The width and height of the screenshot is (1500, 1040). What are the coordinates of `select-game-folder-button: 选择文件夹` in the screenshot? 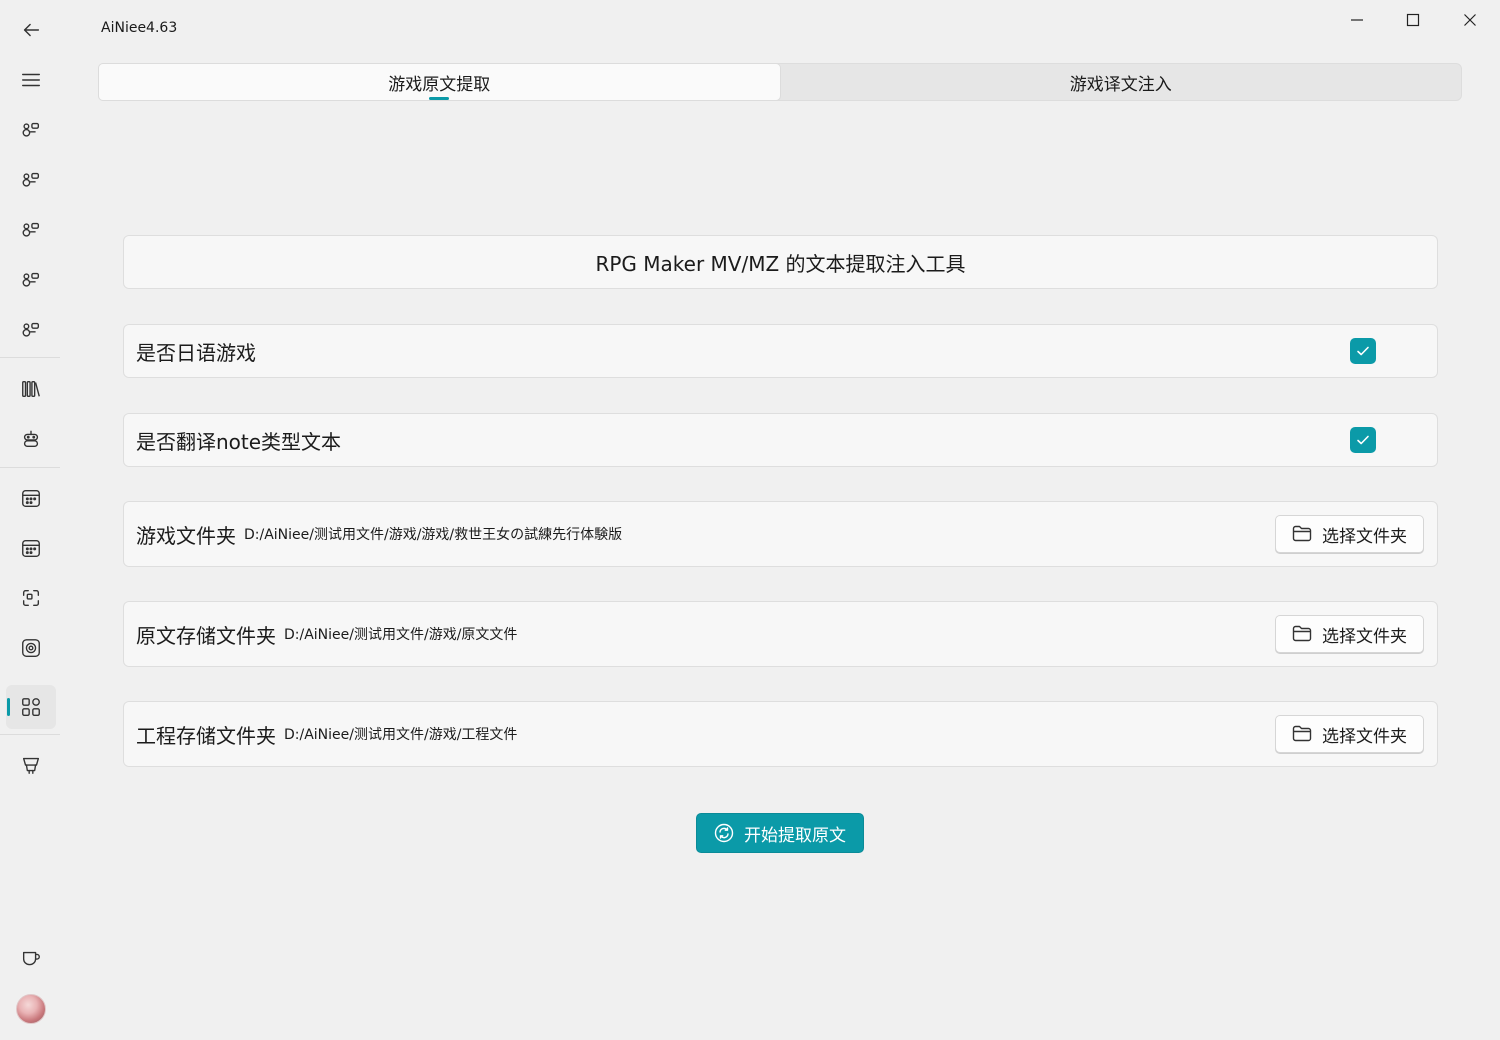 It's located at (1349, 534).